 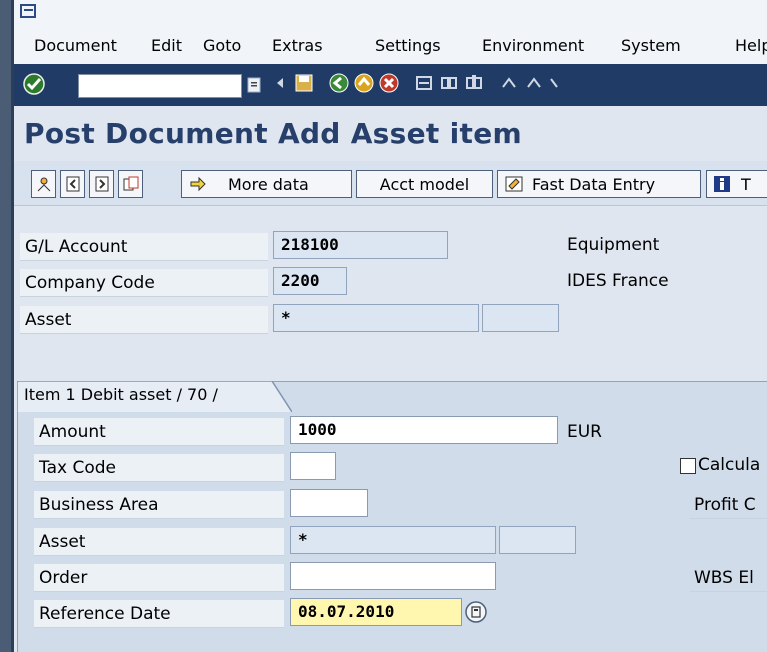 I want to click on company-code-label: Company Code, so click(x=144, y=283).